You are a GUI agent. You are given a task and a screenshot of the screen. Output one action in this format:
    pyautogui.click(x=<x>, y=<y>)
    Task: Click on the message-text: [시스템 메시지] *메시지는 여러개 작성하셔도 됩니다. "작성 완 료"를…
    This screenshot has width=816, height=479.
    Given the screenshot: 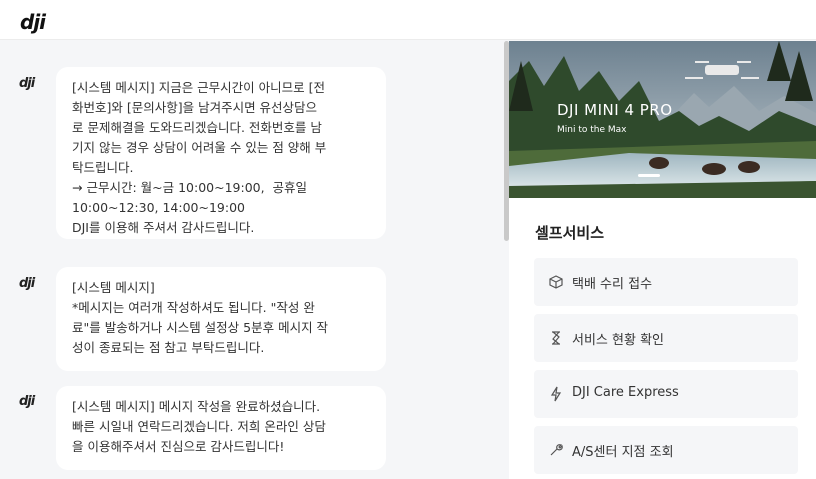 What is the action you would take?
    pyautogui.click(x=200, y=317)
    